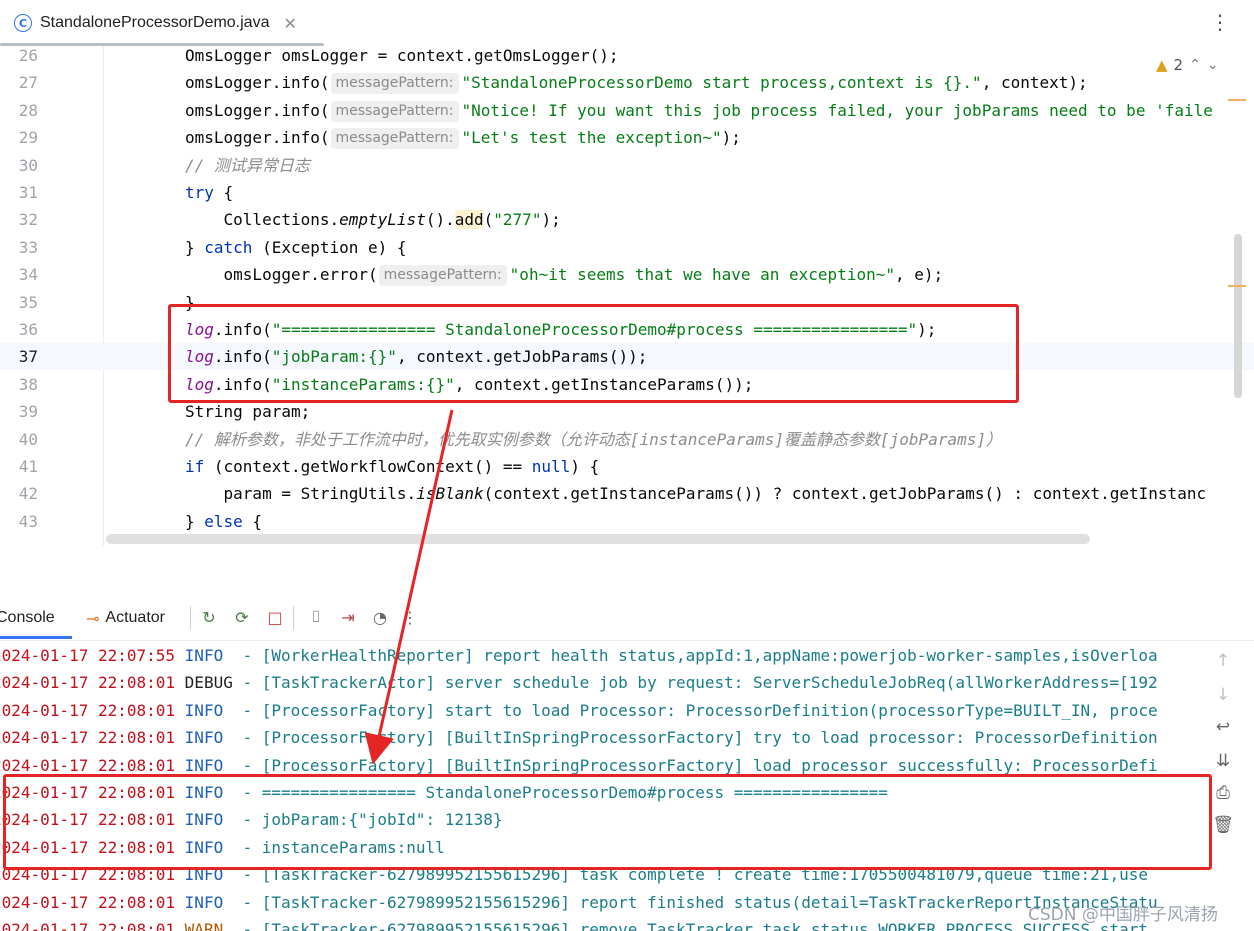  What do you see at coordinates (199, 192) in the screenshot?
I see `code-token: try` at bounding box center [199, 192].